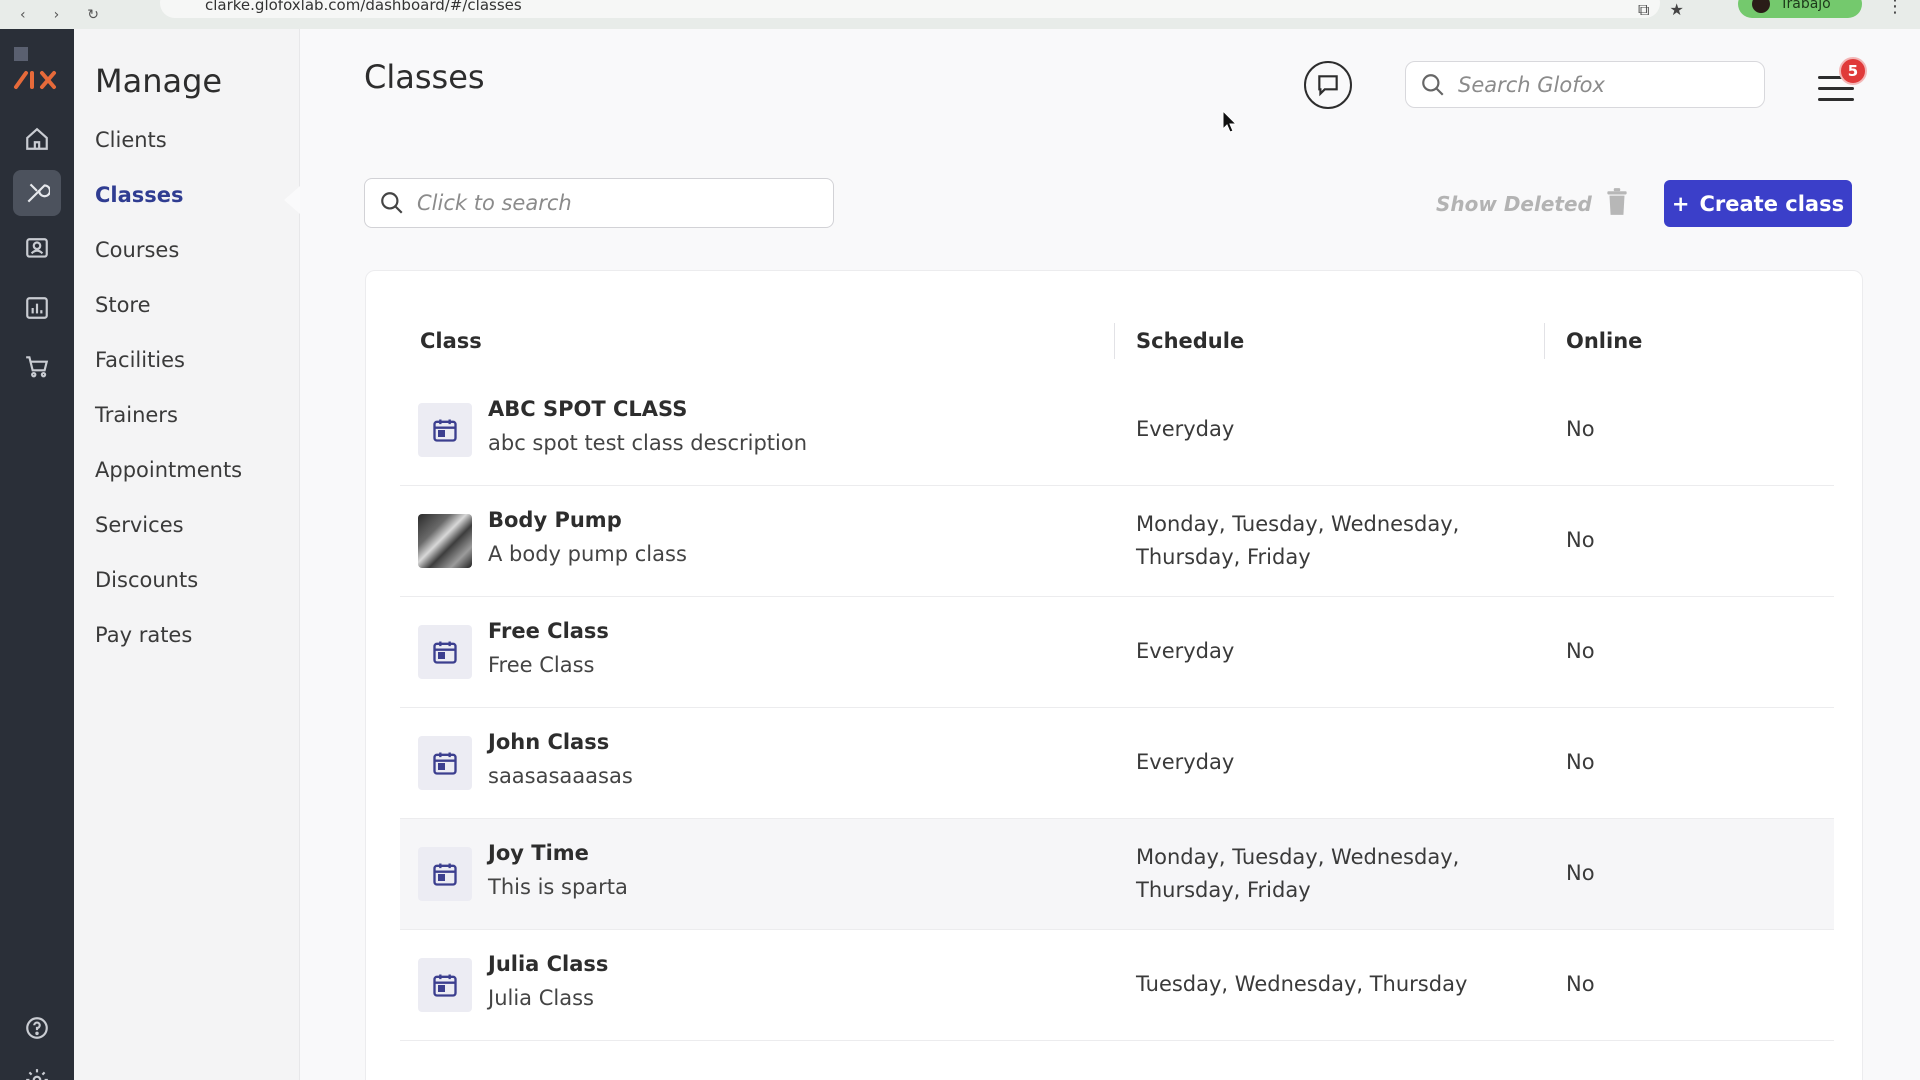 The width and height of the screenshot is (1920, 1080). I want to click on chat-icon, so click(1328, 86).